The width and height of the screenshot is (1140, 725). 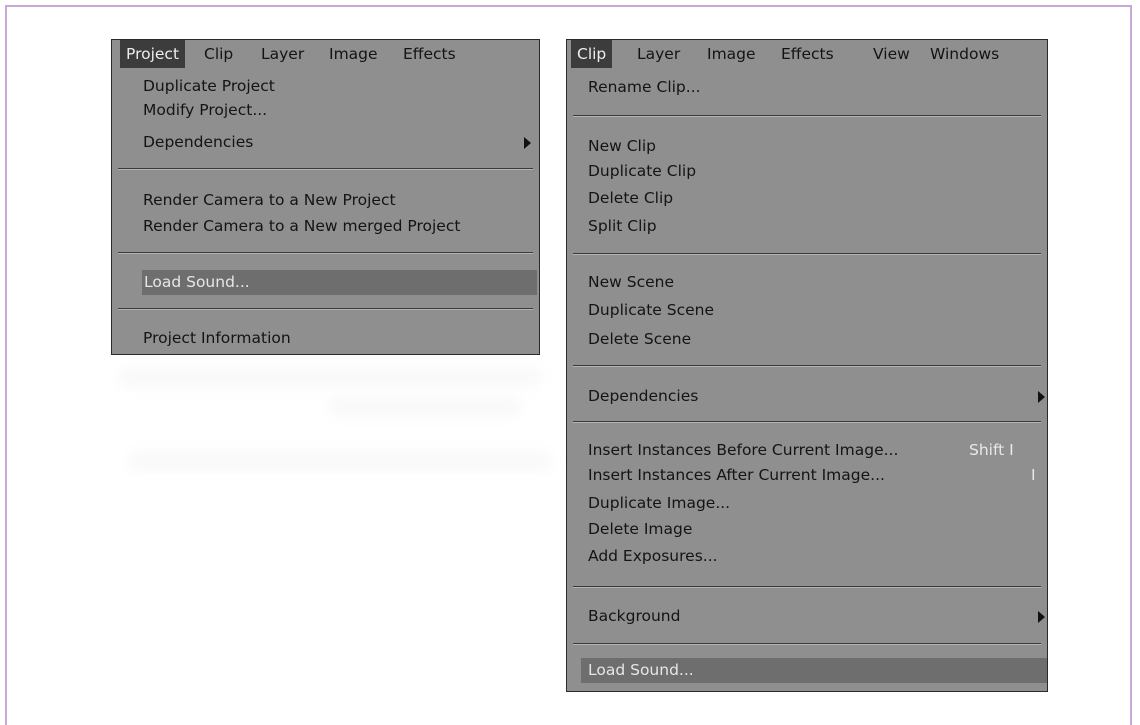 What do you see at coordinates (622, 146) in the screenshot?
I see `menu-item-label: New Clip` at bounding box center [622, 146].